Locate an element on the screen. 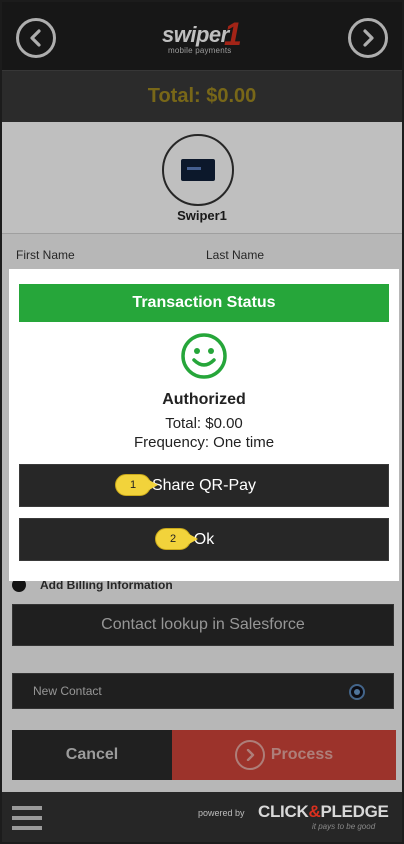  brand-tagline: it pays to be good is located at coordinates (344, 826).